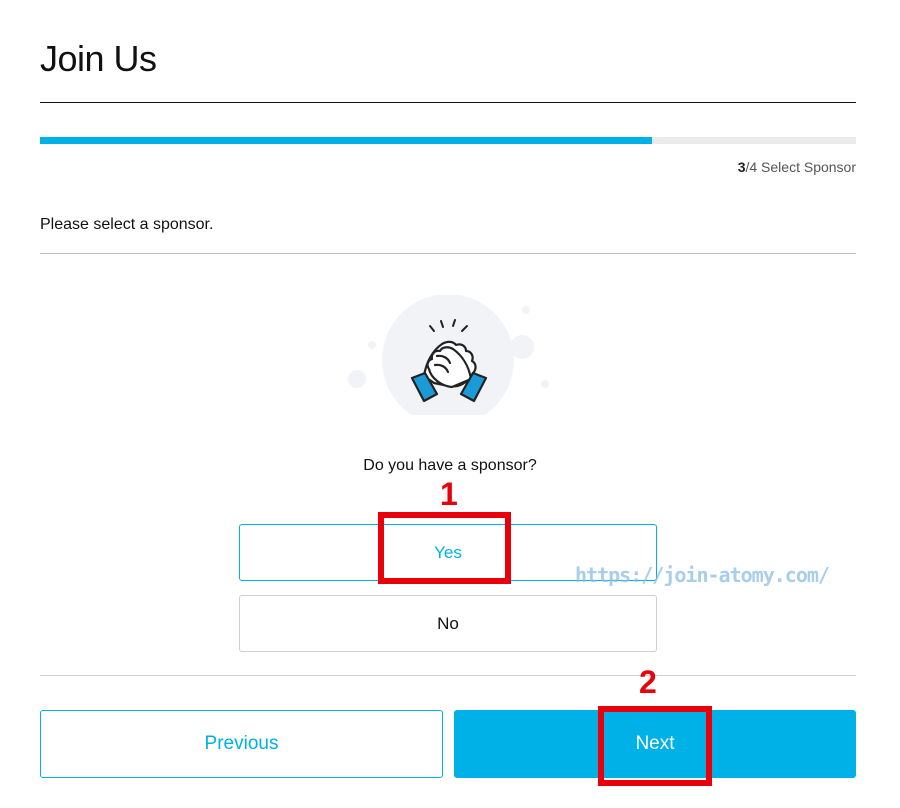 Image resolution: width=900 pixels, height=808 pixels. Describe the element at coordinates (98, 58) in the screenshot. I see `page-title: Join Us` at that location.